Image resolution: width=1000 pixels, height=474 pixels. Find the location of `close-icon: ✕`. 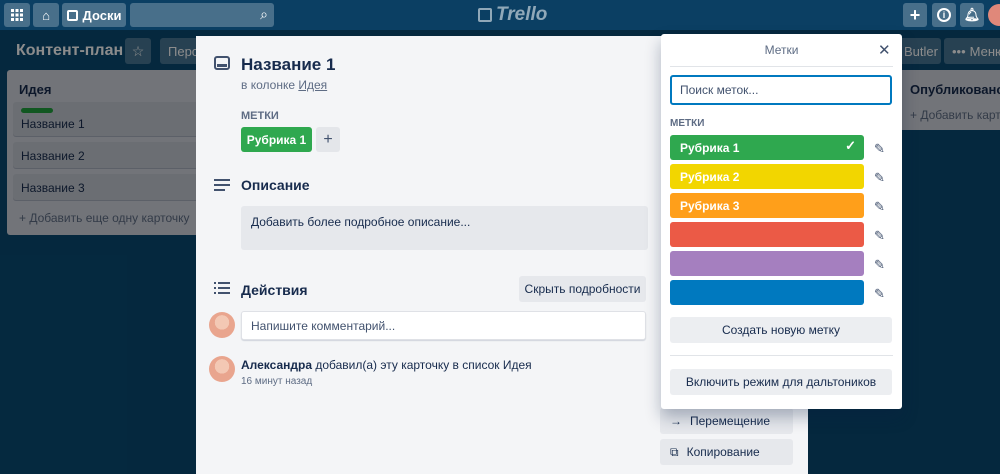

close-icon: ✕ is located at coordinates (884, 50).